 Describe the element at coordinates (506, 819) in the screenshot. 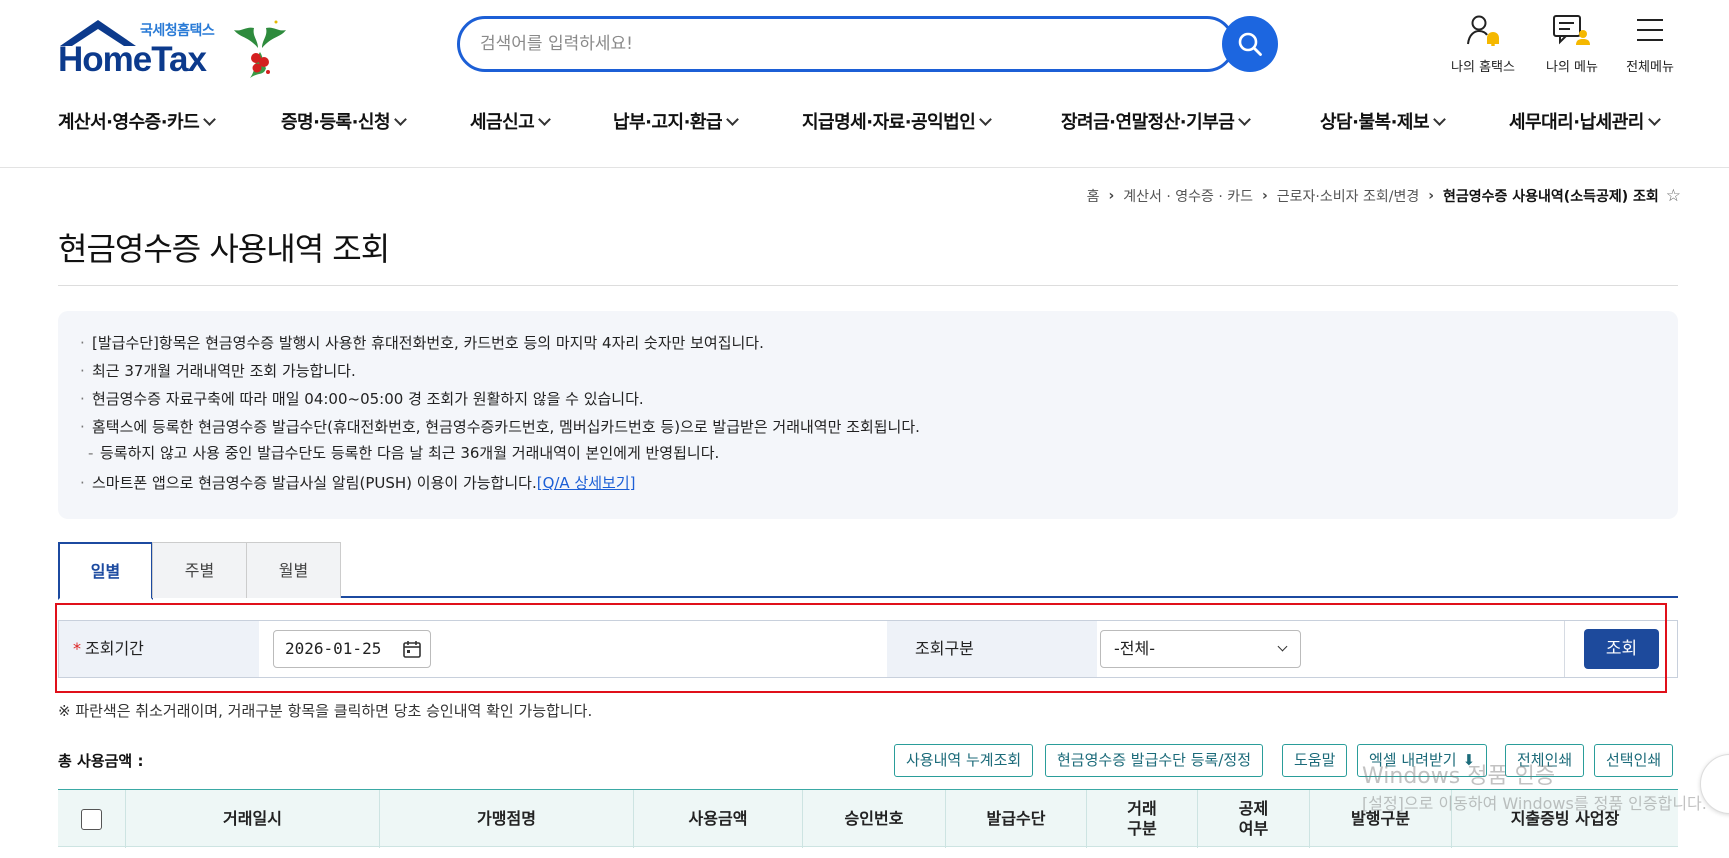

I see `col-merchant: 가맹점명` at that location.